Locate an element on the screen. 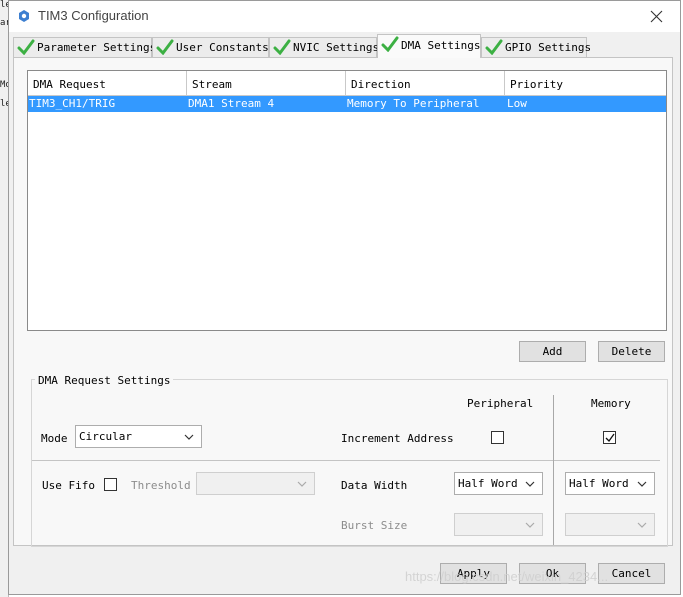  tab-label: Parameter Settings is located at coordinates (97, 47).